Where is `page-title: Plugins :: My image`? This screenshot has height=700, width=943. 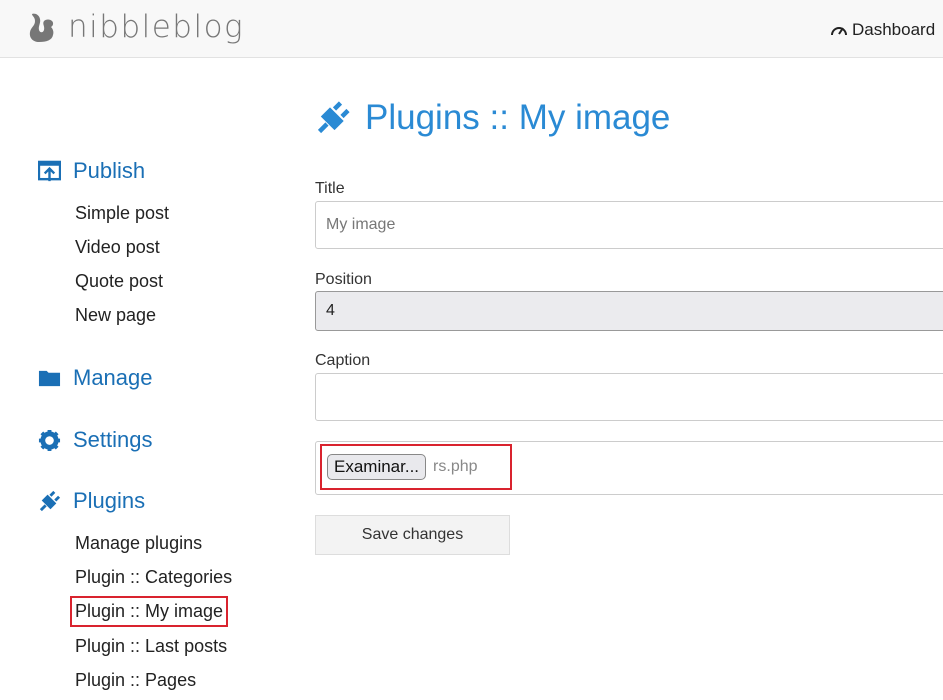
page-title: Plugins :: My image is located at coordinates (492, 118).